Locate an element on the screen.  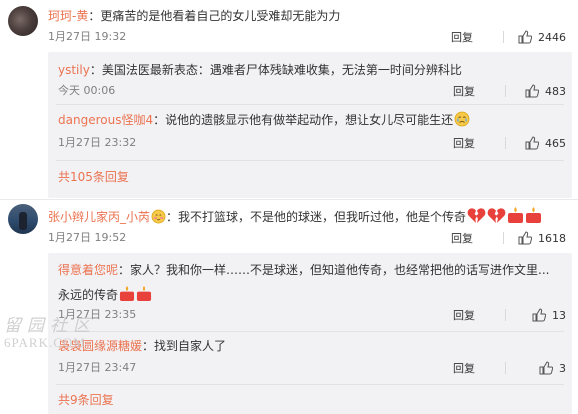
reply-text: dangerous怪咖4：说他的遗骸显示他有做举起动作，想让女儿尽可能生还 is located at coordinates (264, 120).